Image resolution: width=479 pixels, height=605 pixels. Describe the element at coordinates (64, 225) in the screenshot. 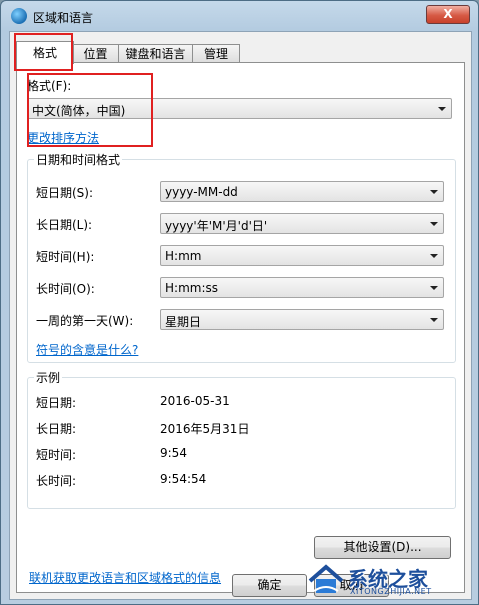

I see `long-date-label: 长日期(L):` at that location.